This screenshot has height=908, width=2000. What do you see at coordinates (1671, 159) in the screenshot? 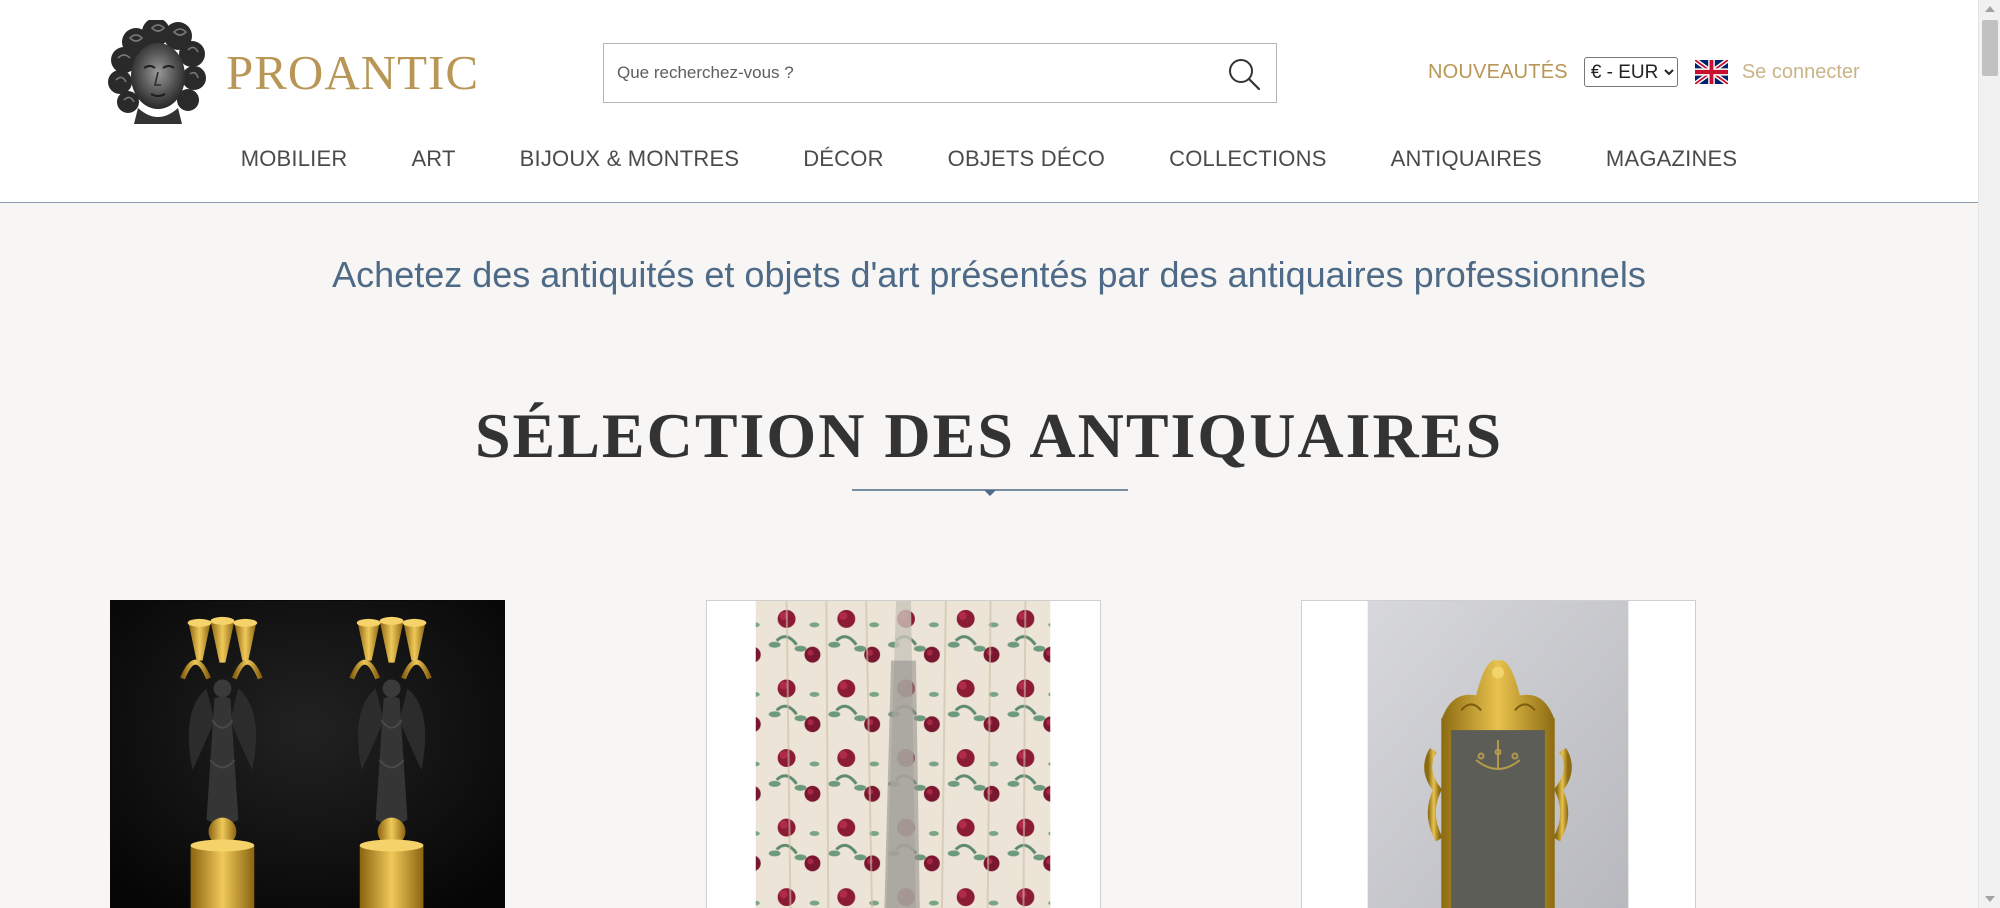
I see `nav-item-magazines: MAGAZINES` at bounding box center [1671, 159].